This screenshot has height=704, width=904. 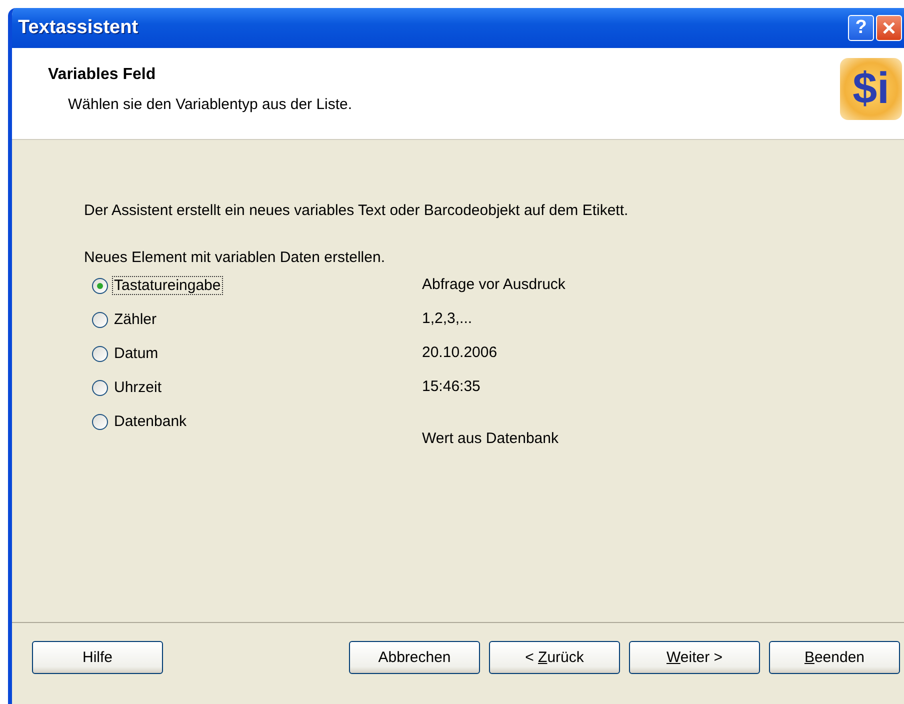 What do you see at coordinates (167, 285) in the screenshot?
I see `option-label: Tastatureingabe` at bounding box center [167, 285].